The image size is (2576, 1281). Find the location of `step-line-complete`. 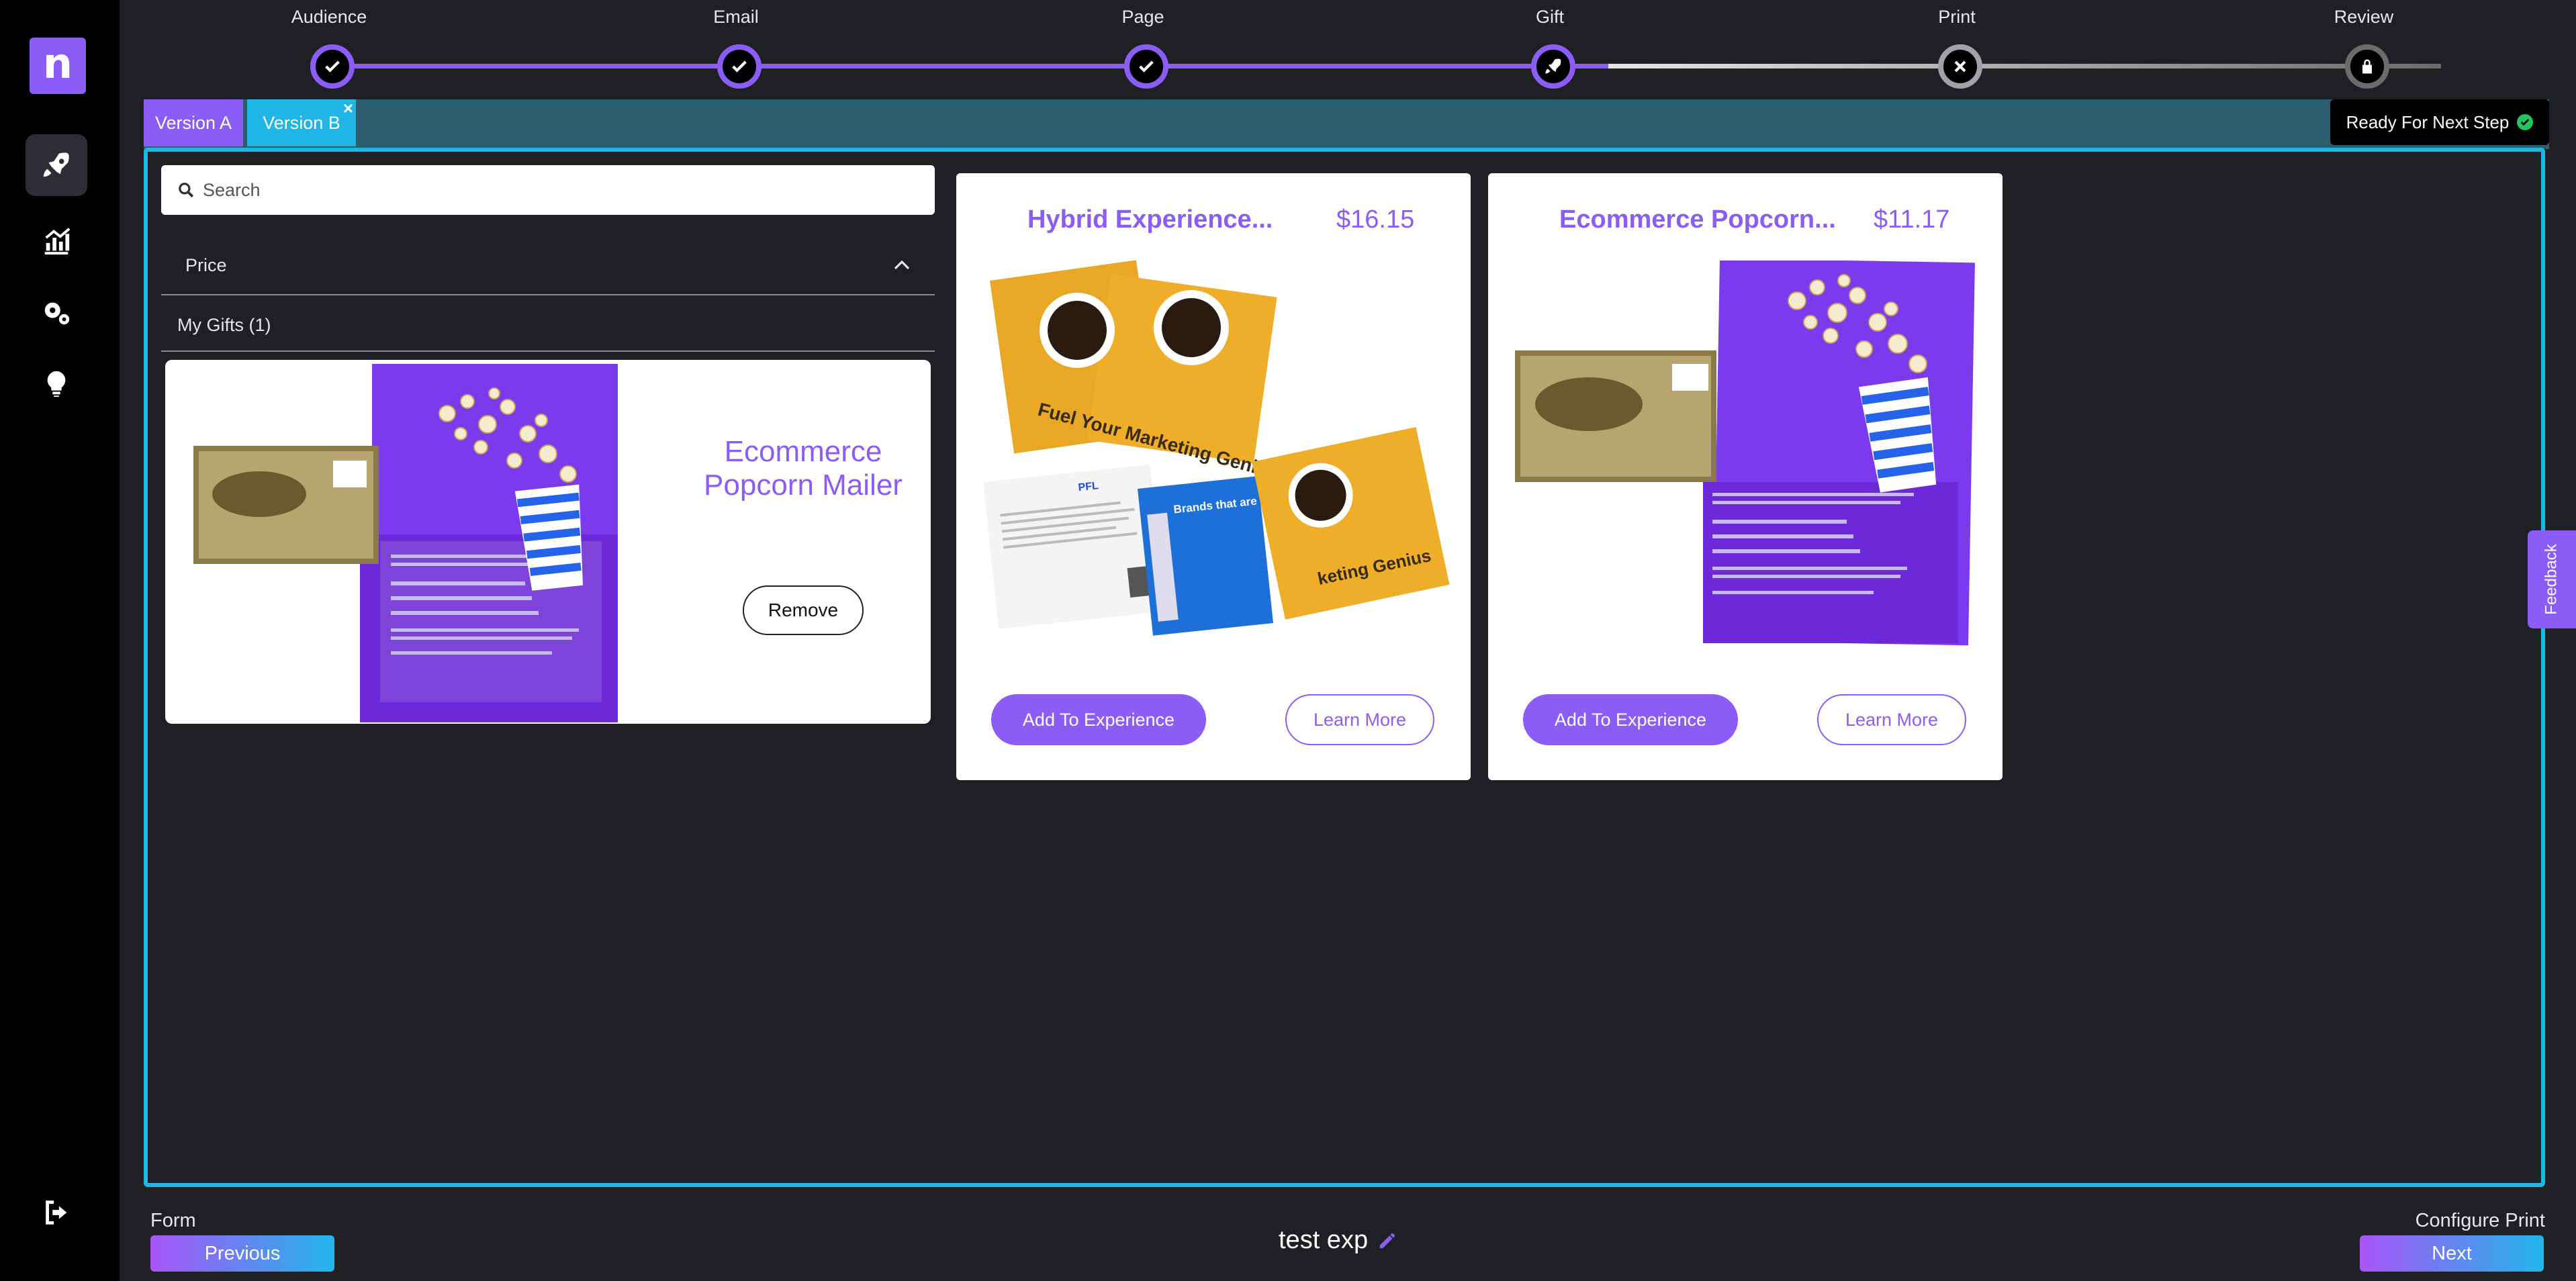

step-line-complete is located at coordinates (970, 66).